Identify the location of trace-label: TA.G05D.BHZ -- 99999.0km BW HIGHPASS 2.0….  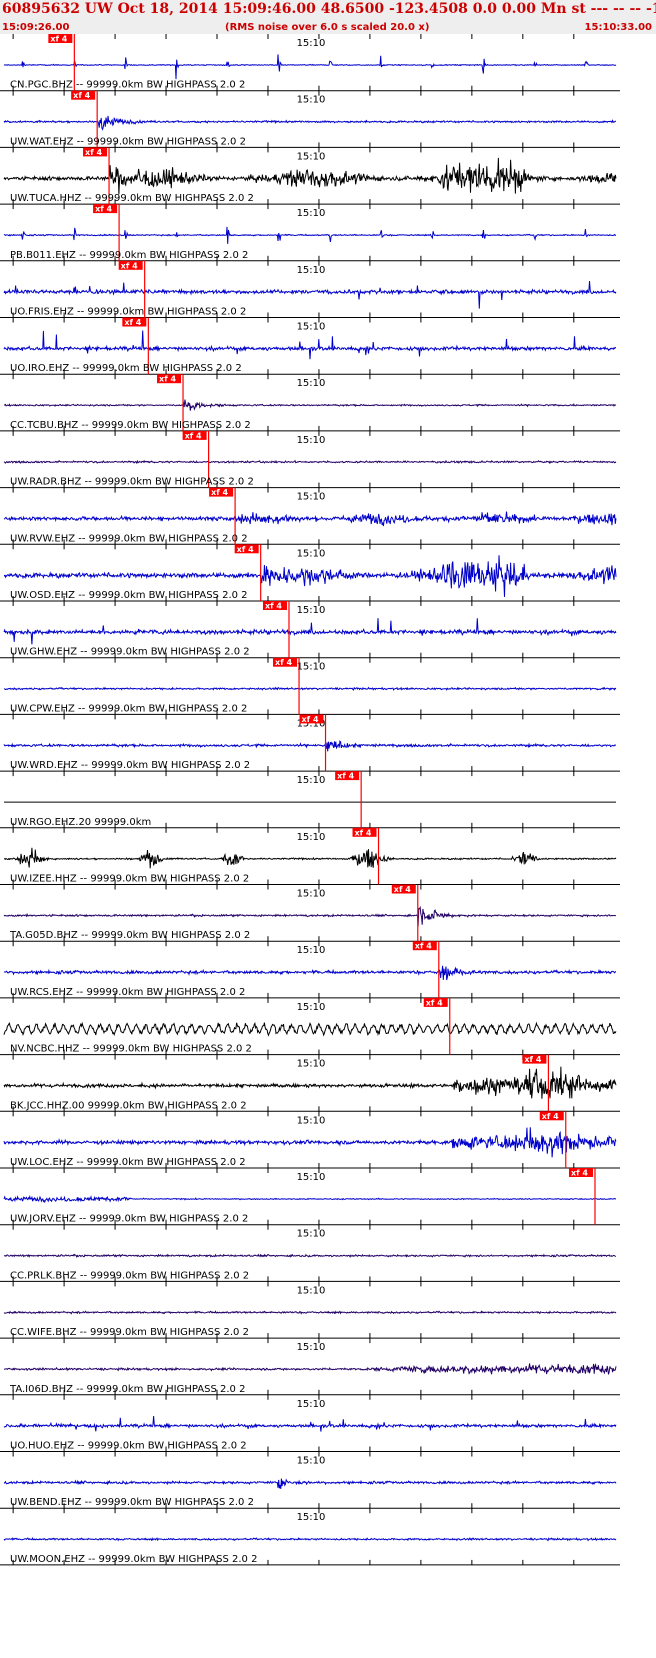
(129, 935).